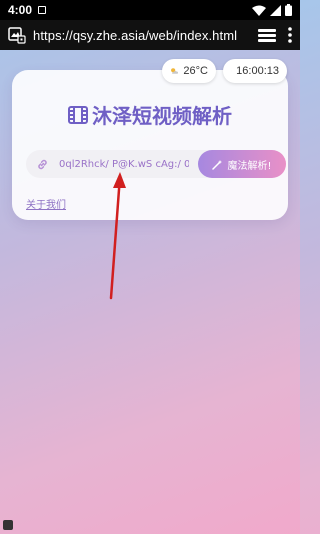  Describe the element at coordinates (42, 164) in the screenshot. I see `link-icon` at that location.